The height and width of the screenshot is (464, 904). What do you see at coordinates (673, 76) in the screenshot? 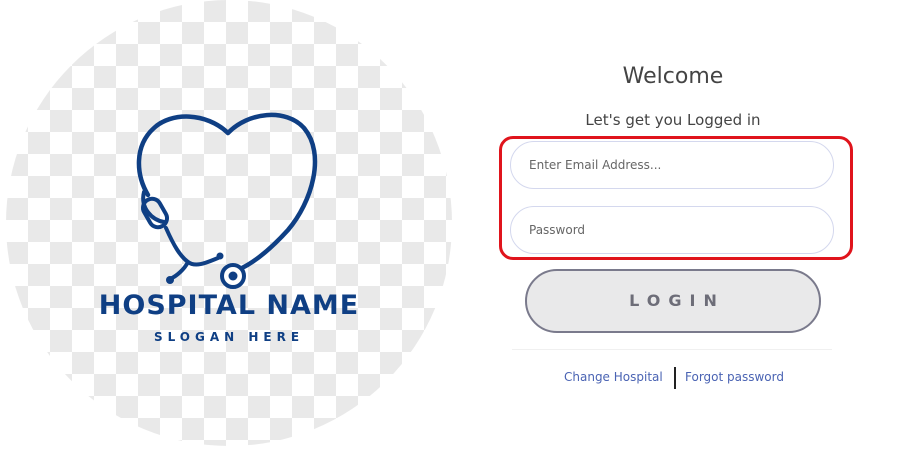
I see `welcome-heading: Welcome` at bounding box center [673, 76].